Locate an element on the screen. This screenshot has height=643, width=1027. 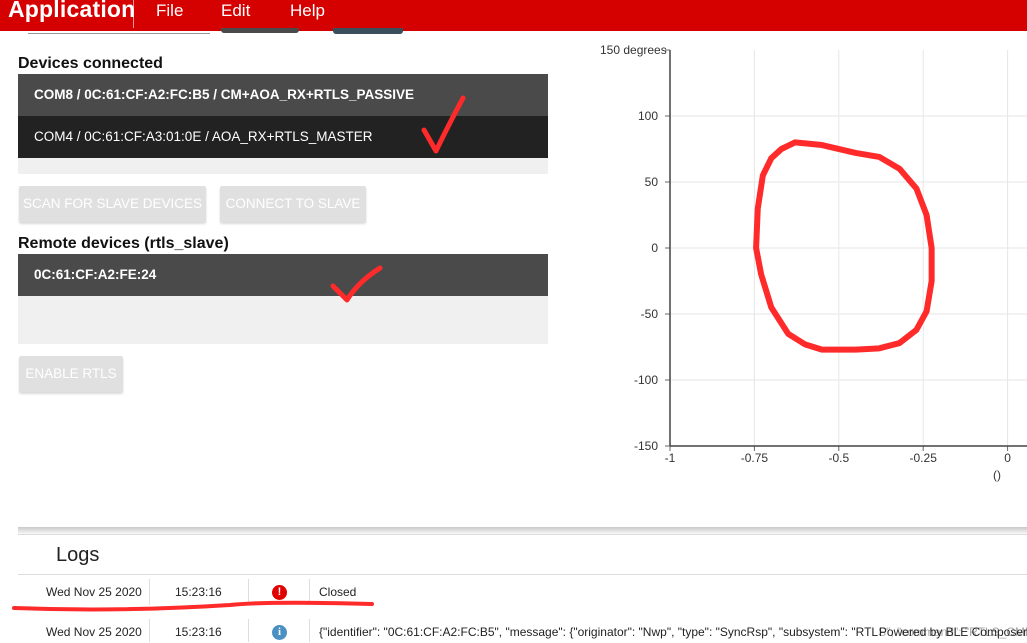
menu-file: File is located at coordinates (169, 11).